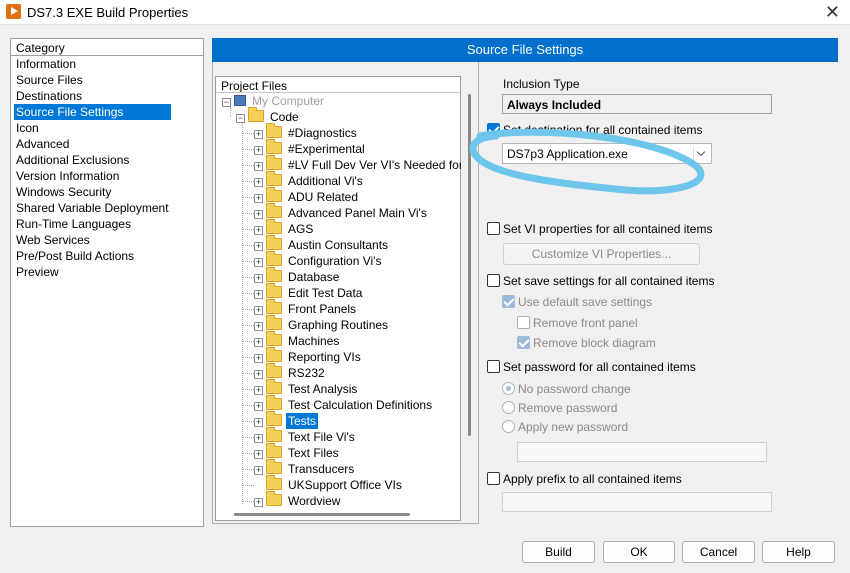 The image size is (850, 573). I want to click on no-password-change-radio, so click(508, 388).